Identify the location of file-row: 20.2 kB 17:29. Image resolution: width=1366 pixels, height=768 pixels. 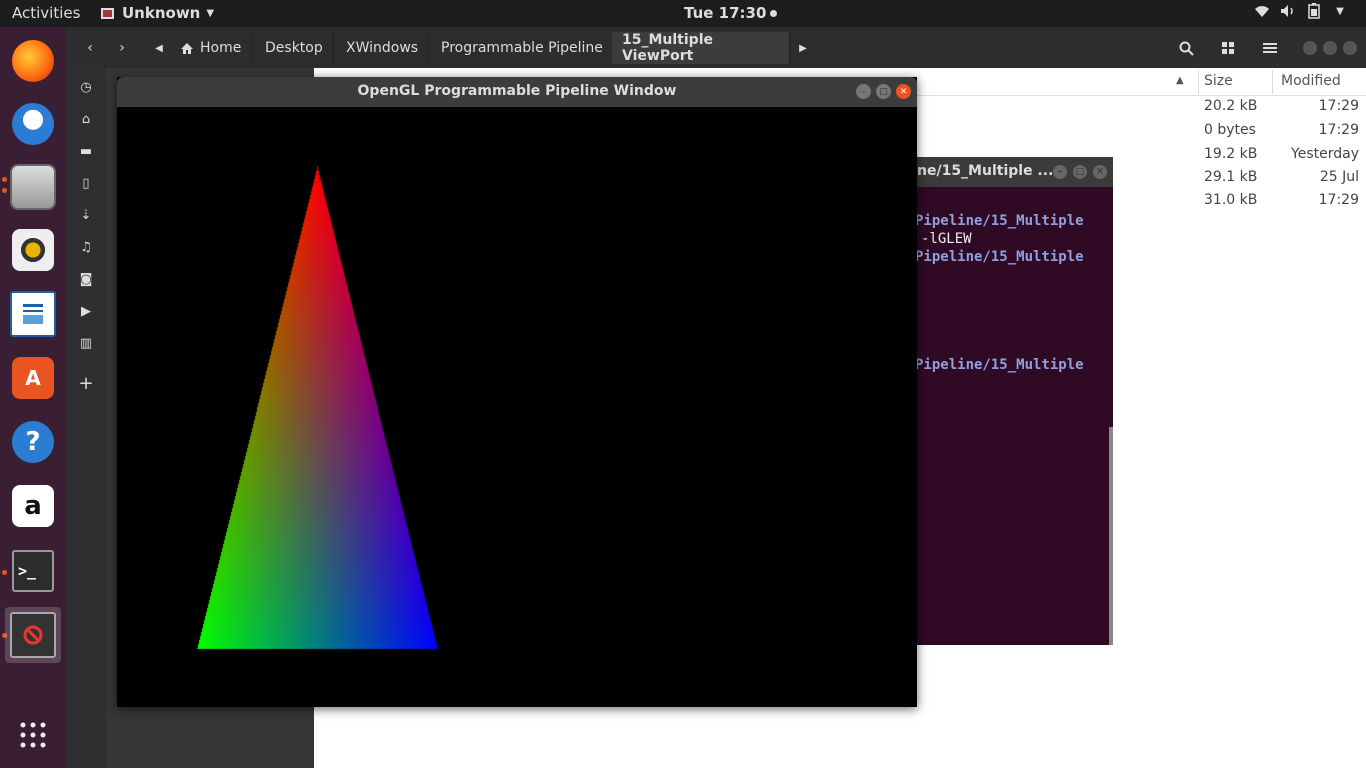
(1283, 107).